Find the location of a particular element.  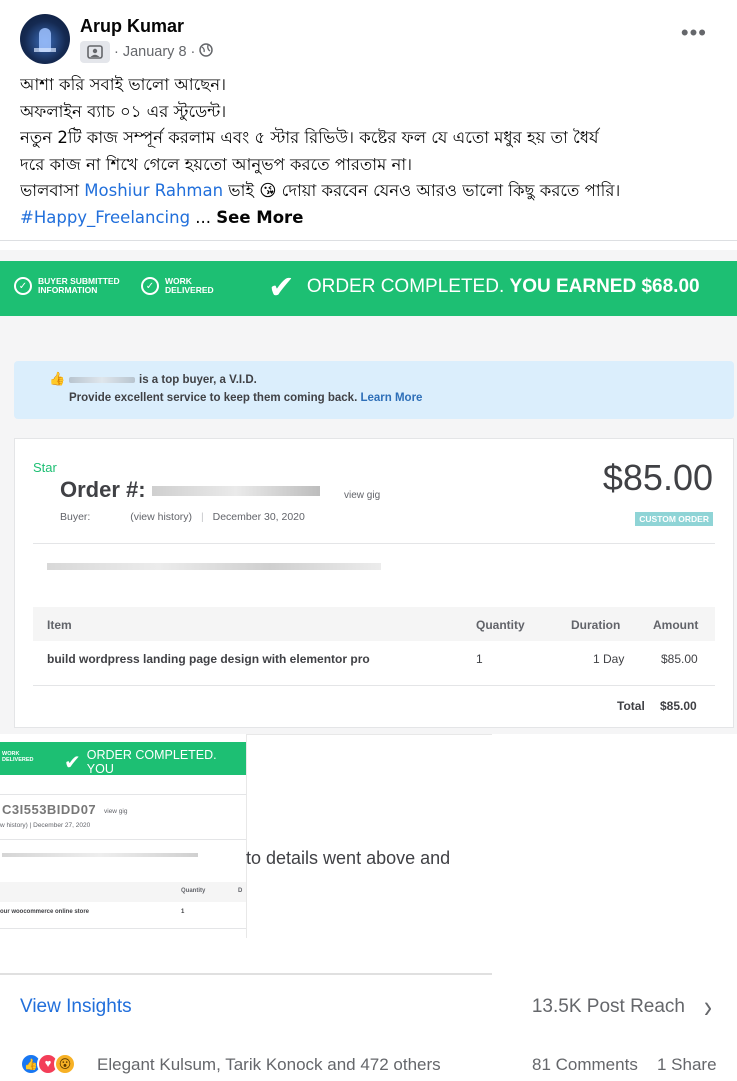

check-circle-icon: ✓ is located at coordinates (23, 286).